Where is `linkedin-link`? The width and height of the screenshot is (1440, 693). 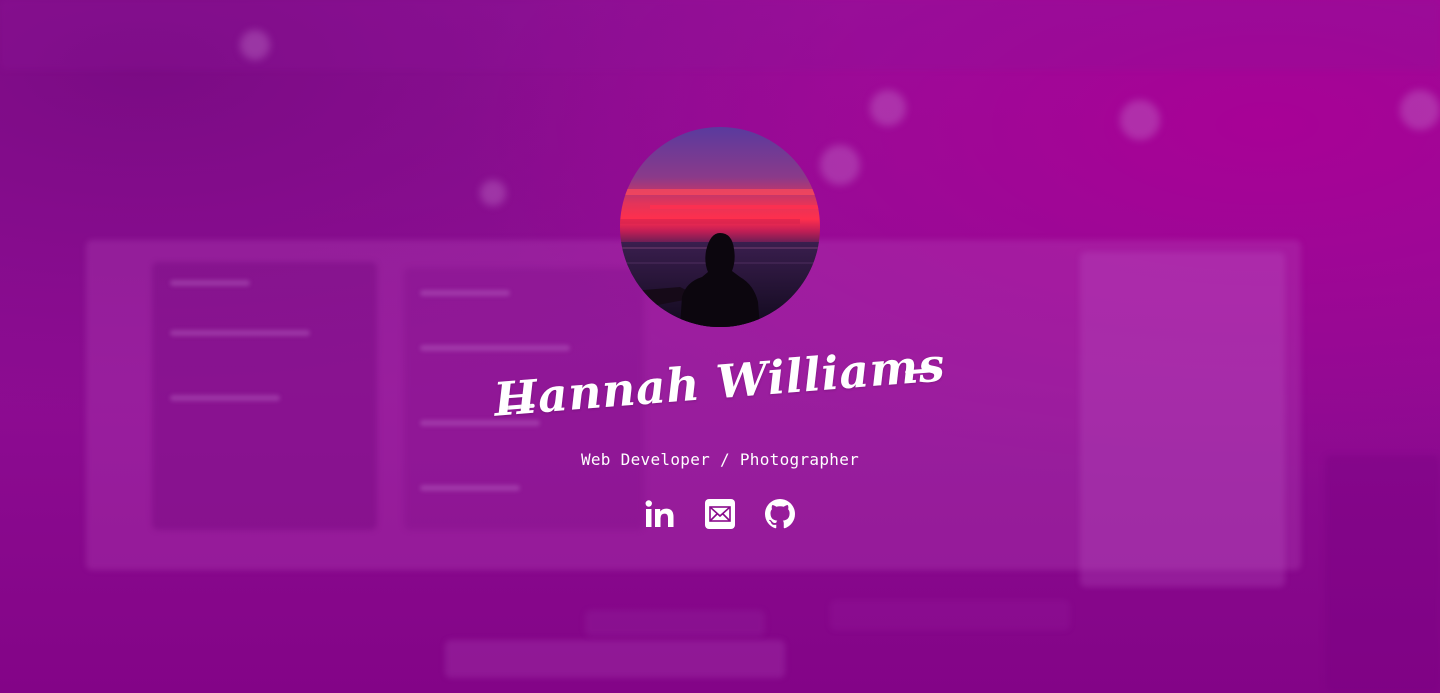 linkedin-link is located at coordinates (660, 514).